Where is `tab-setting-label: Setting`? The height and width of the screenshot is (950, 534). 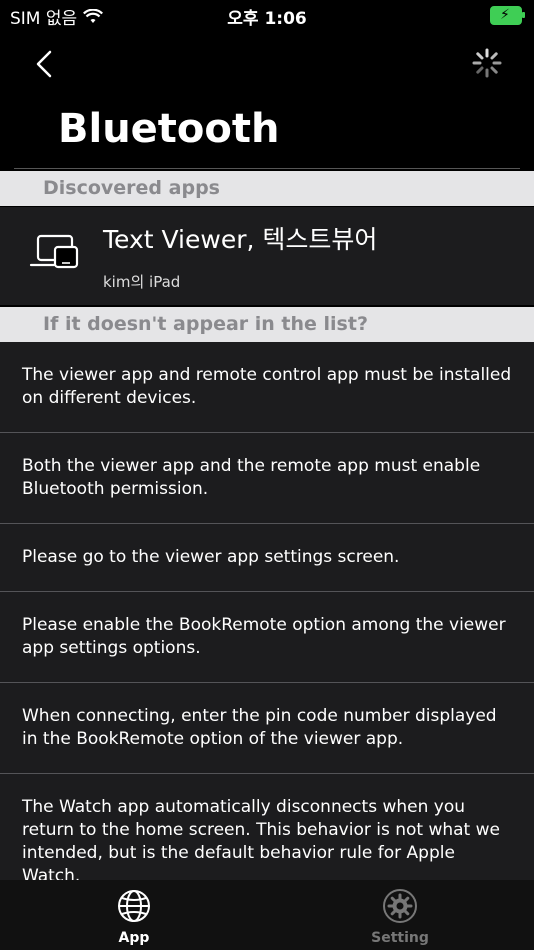
tab-setting-label: Setting is located at coordinates (400, 938).